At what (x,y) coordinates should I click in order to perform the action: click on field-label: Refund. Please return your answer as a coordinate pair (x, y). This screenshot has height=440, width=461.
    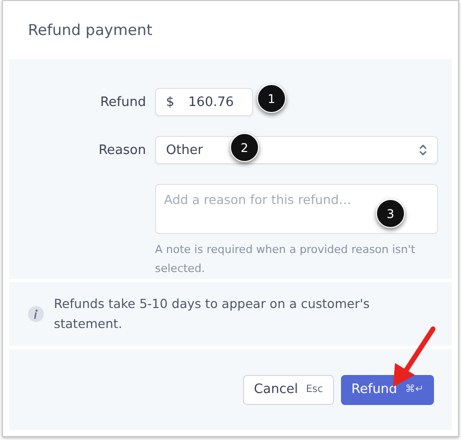
    Looking at the image, I should click on (122, 102).